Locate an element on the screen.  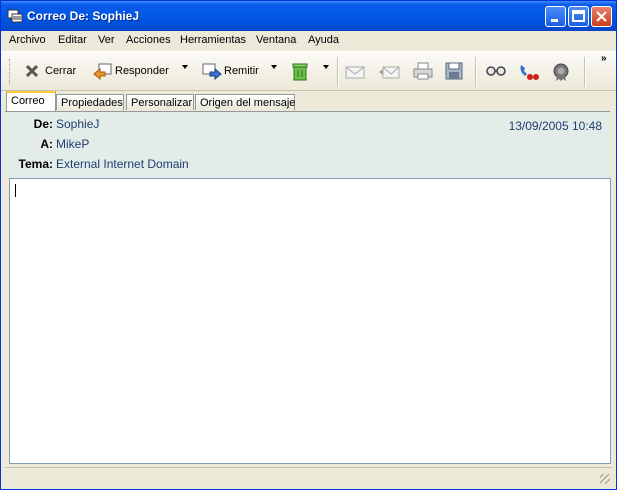
reply-button: Responder is located at coordinates (133, 72).